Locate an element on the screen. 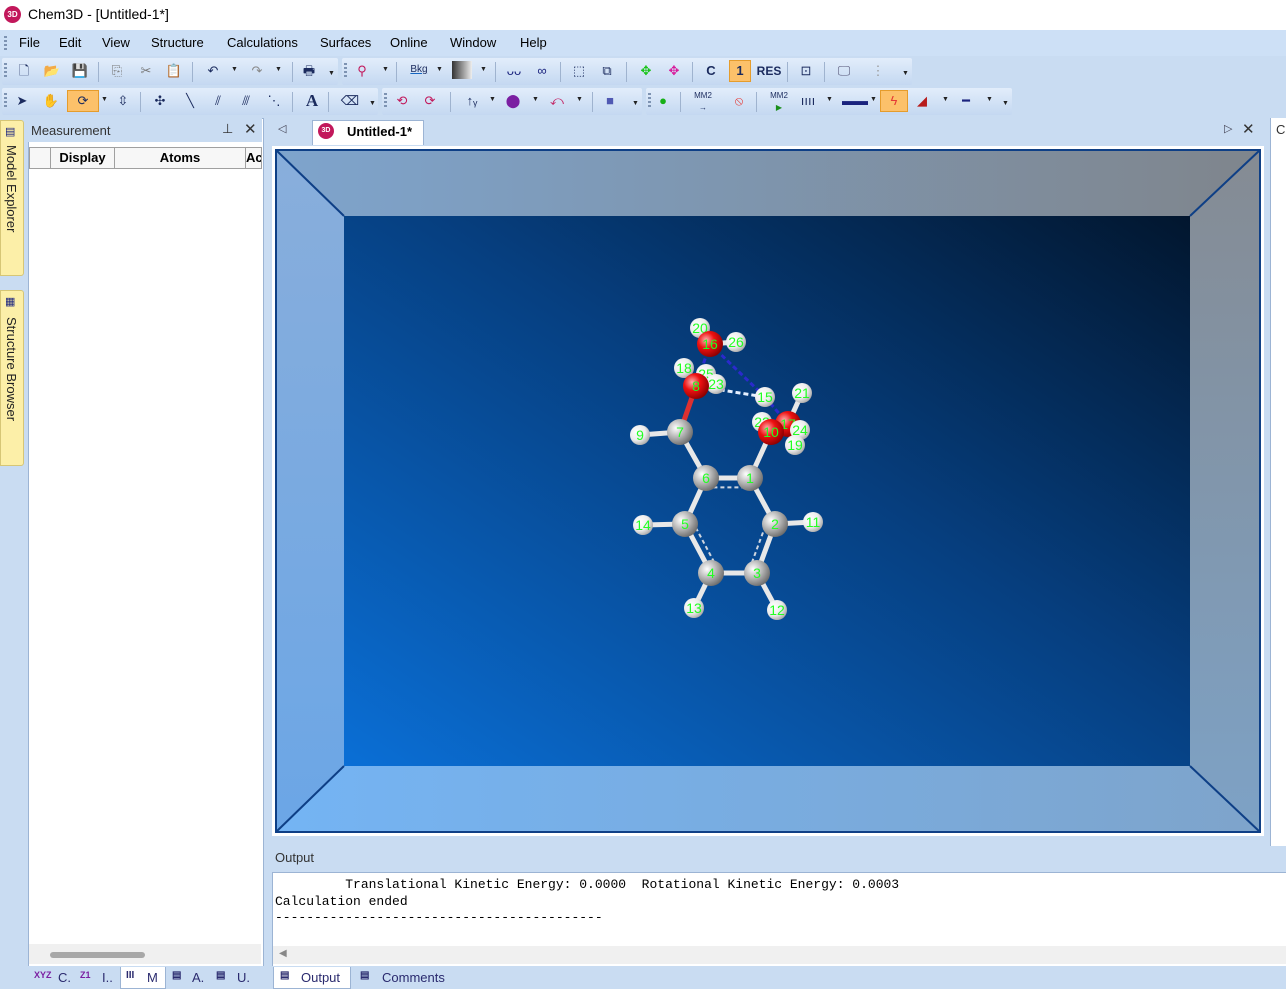 This screenshot has width=1286, height=989. atom-4: 4 is located at coordinates (711, 573).